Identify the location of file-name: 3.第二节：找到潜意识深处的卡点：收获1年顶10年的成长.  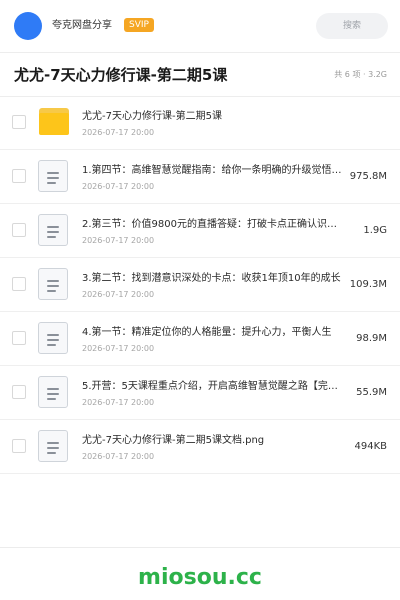
(211, 278).